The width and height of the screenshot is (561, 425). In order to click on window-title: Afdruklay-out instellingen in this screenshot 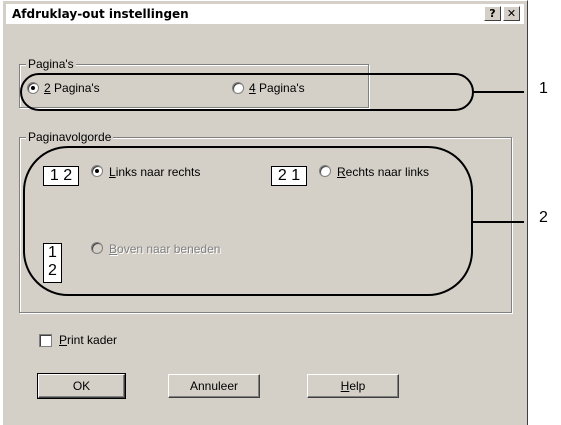, I will do `click(100, 14)`.